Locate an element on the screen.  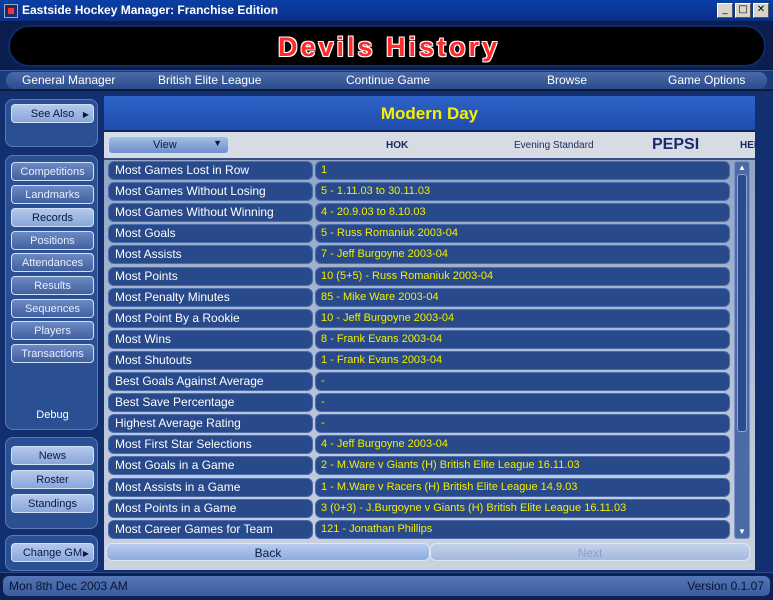
sidebar-item-news: News is located at coordinates (52, 455).